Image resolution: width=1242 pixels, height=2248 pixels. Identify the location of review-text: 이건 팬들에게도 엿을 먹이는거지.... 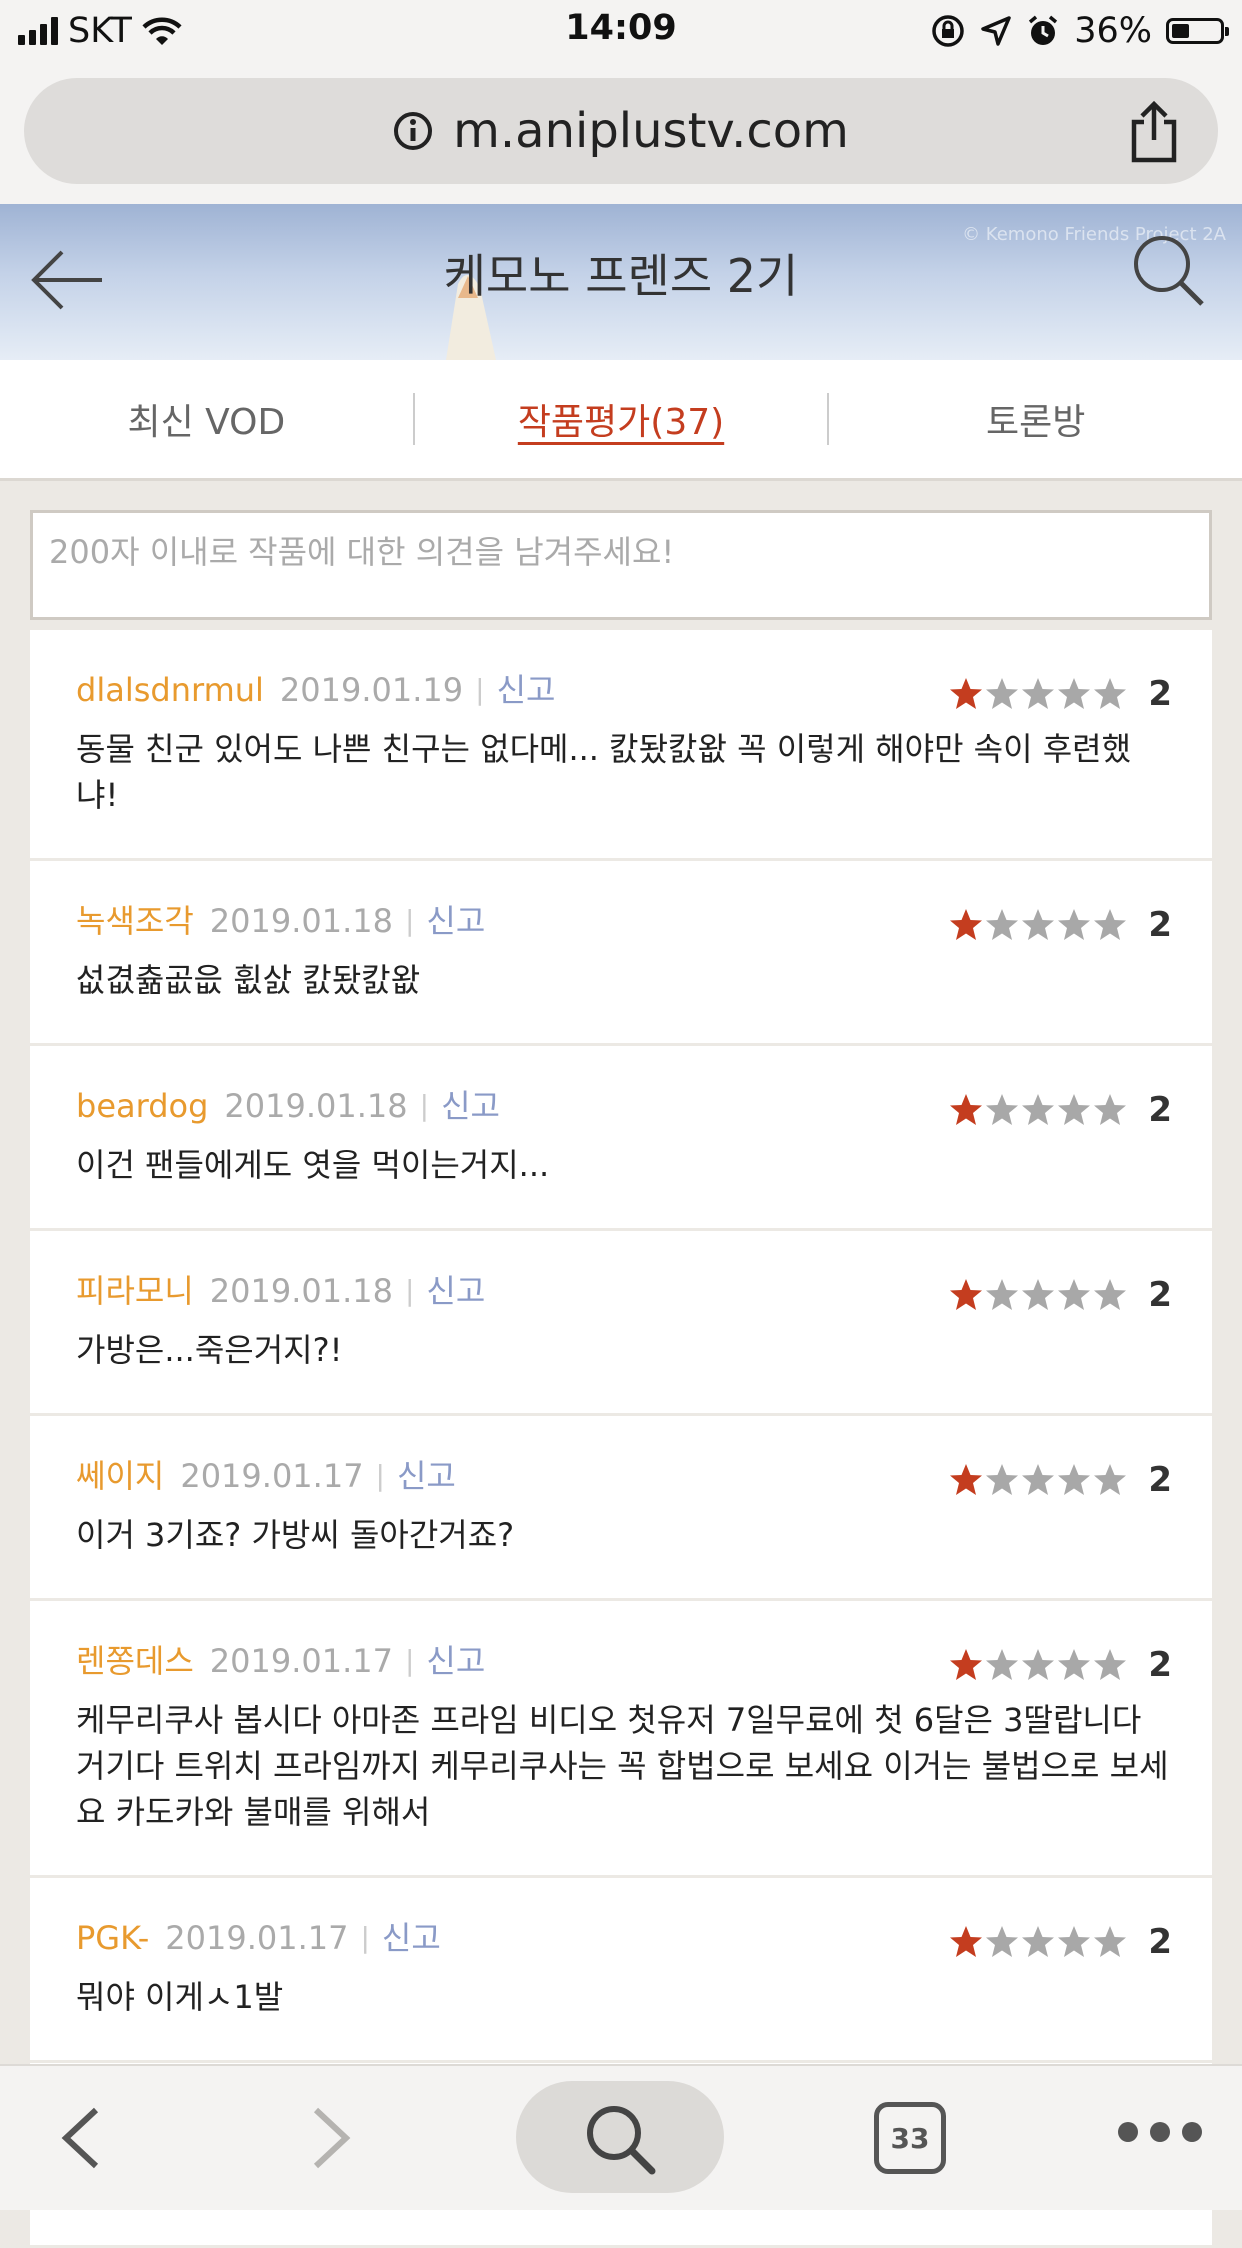
(313, 1165).